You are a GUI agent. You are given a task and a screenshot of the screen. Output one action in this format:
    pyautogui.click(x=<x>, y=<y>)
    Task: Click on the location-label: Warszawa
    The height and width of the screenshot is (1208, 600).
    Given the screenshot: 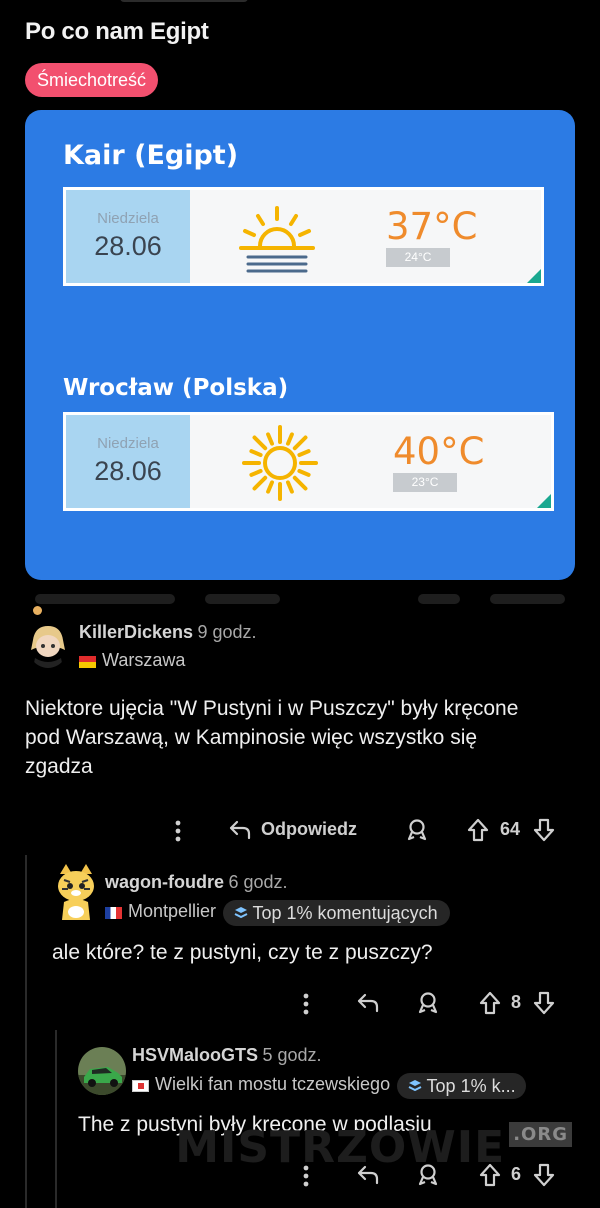 What is the action you would take?
    pyautogui.click(x=144, y=660)
    